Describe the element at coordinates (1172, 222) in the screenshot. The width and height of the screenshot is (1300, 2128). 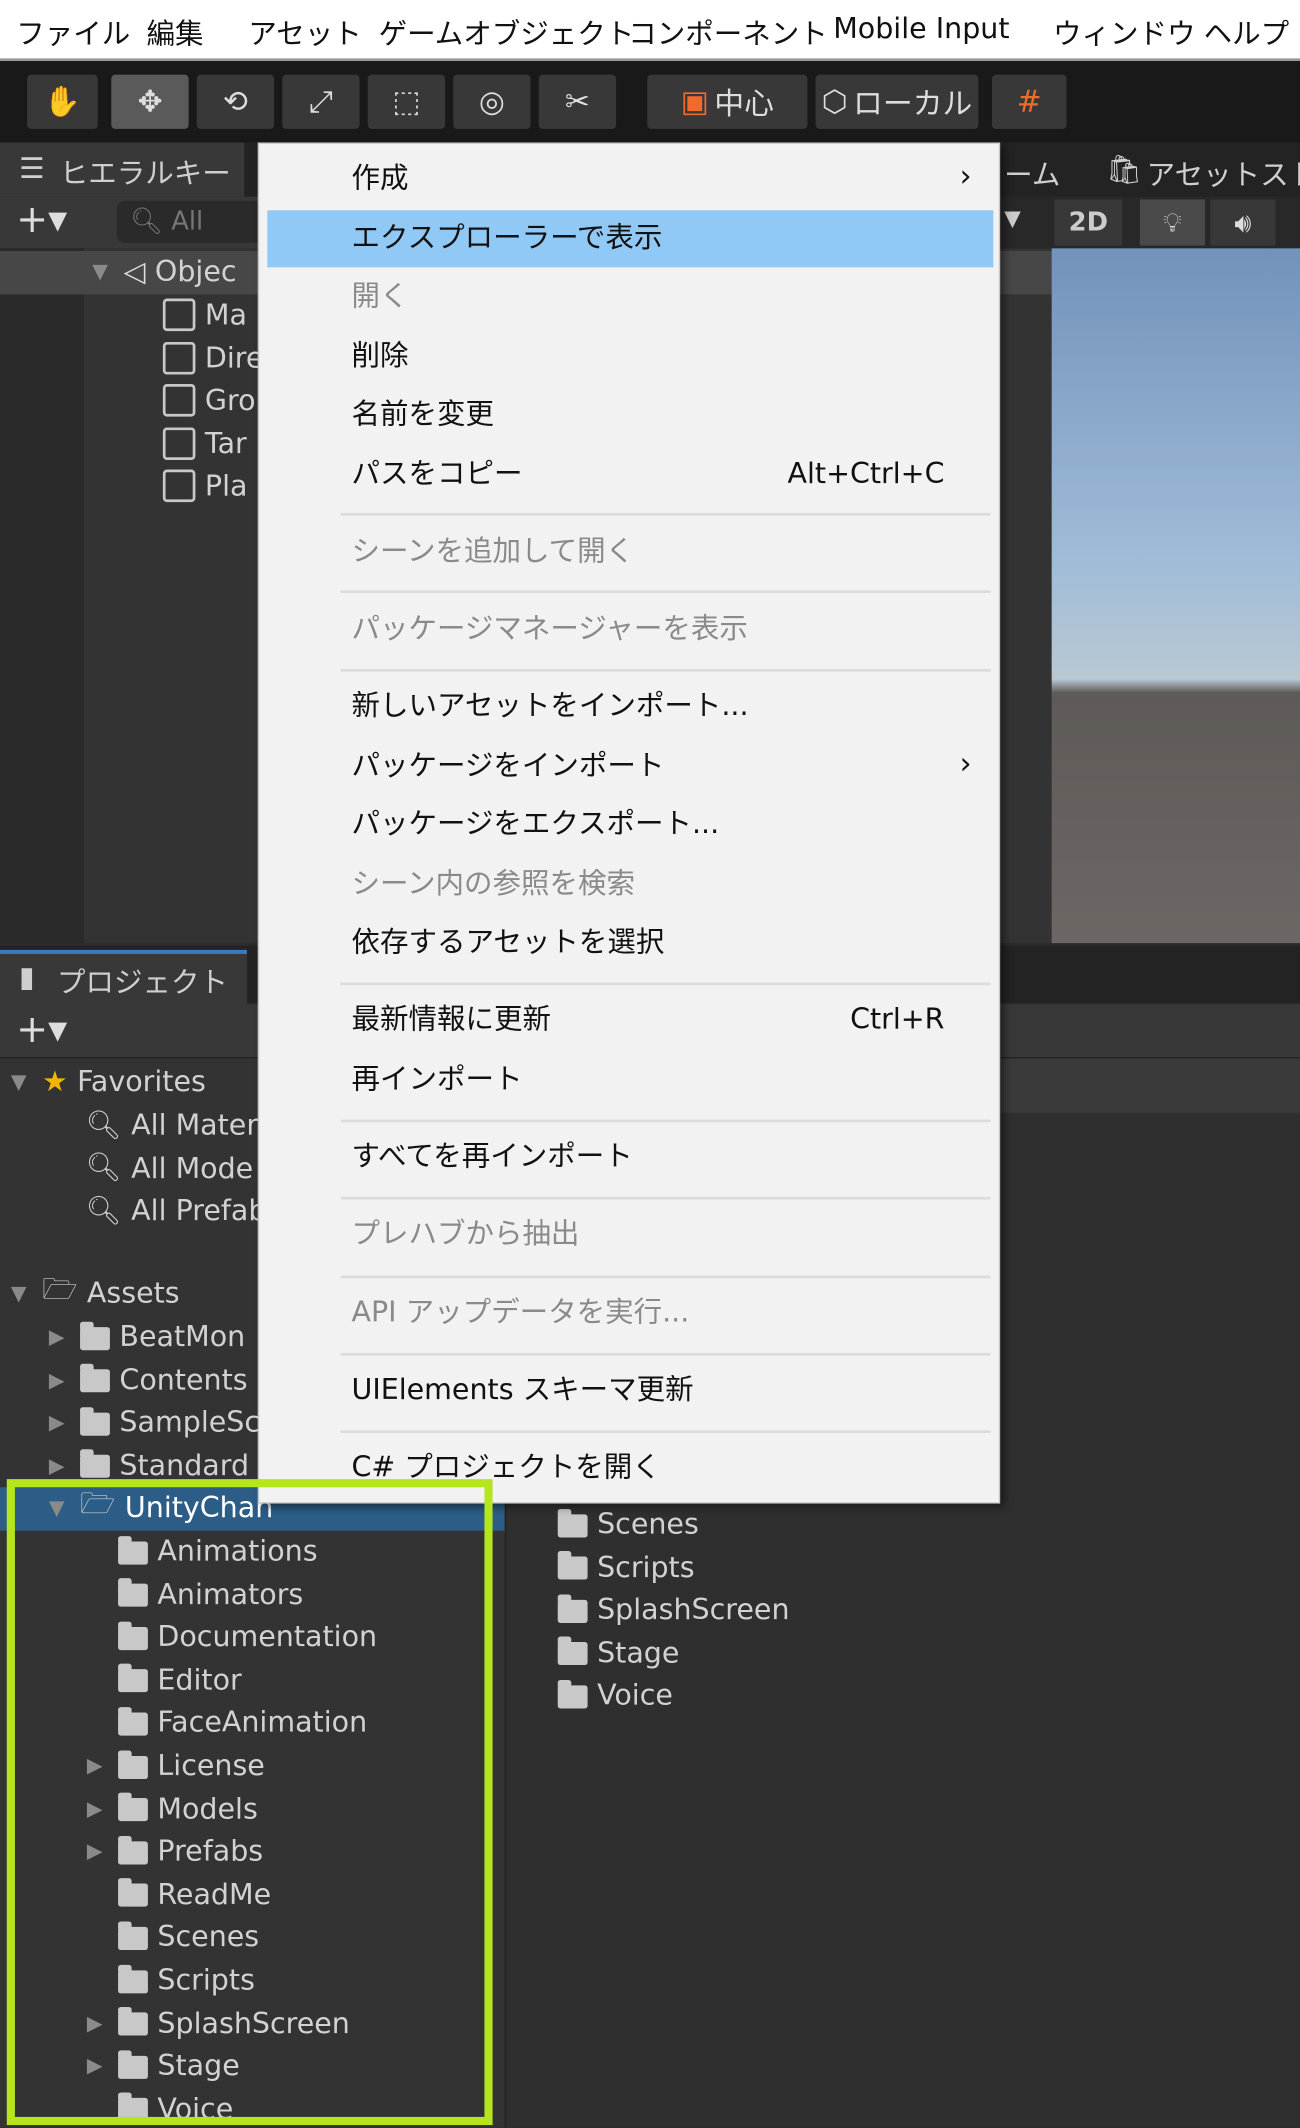
I see `lighting-toggle-icon: 💡︎` at that location.